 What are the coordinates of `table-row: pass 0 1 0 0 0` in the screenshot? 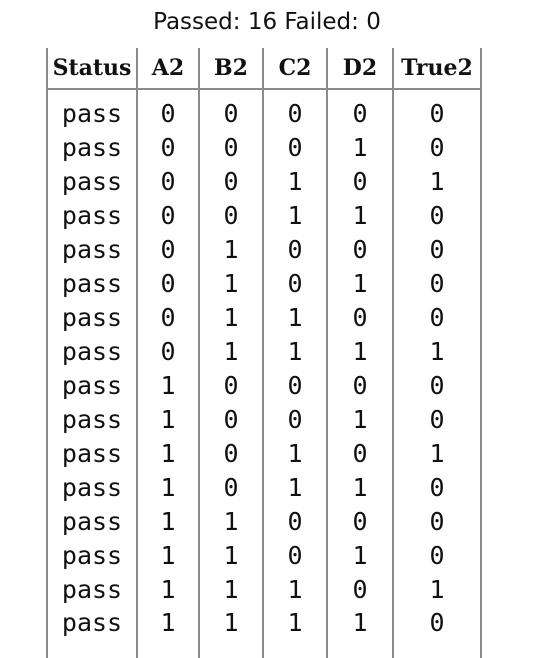 It's located at (264, 249).